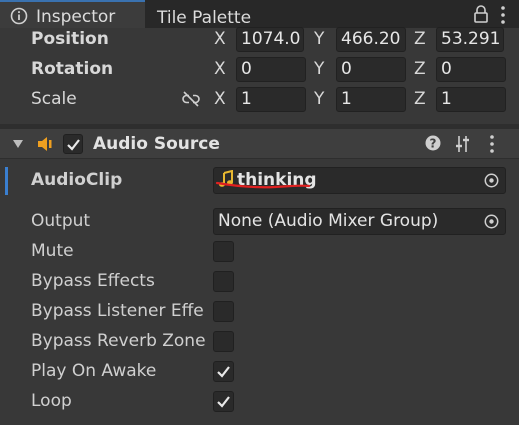  I want to click on bypass-listener-effects-label: Bypass Listener Effe, so click(117, 311).